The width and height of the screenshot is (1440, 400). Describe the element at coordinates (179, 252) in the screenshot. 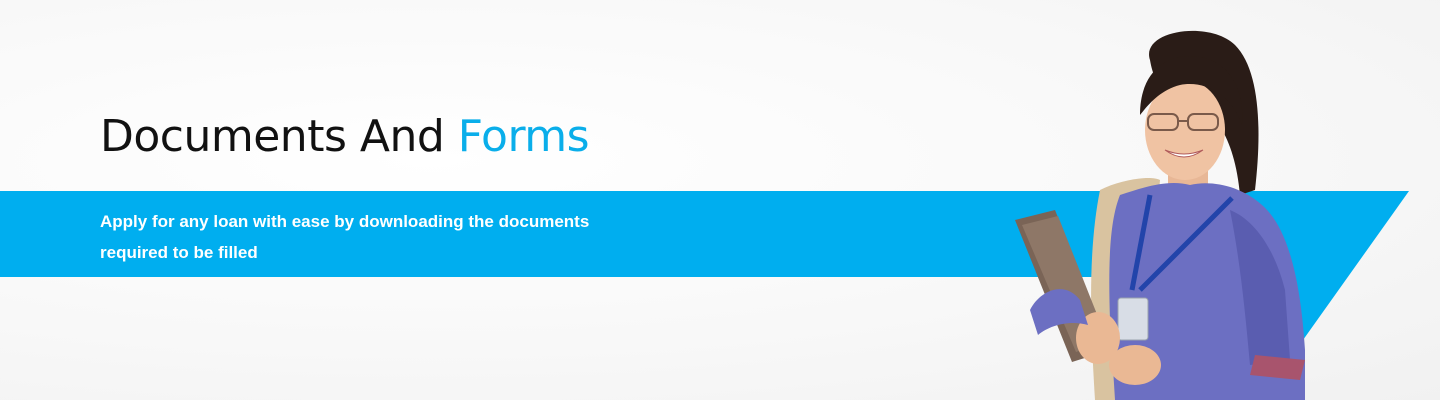

I see `banner-subtitle-line-2: required to be filled` at that location.